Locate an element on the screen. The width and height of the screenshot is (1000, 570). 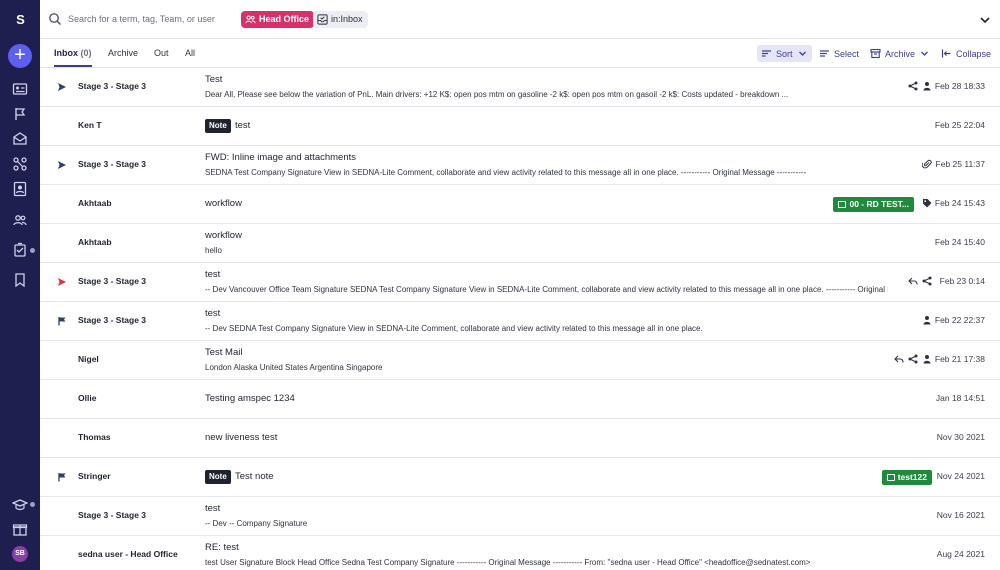
message-date: Nov 16 2021 is located at coordinates (960, 515).